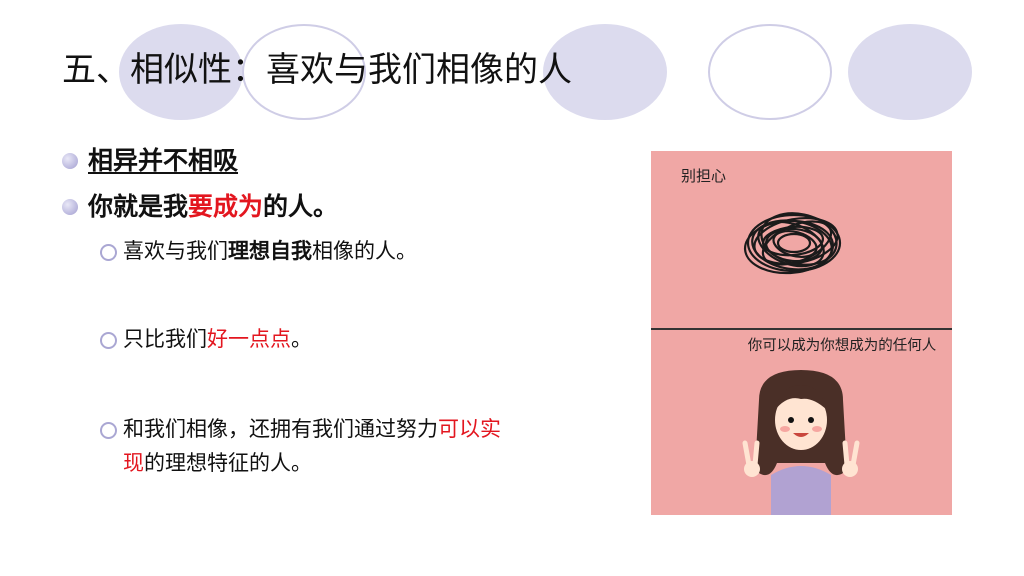  What do you see at coordinates (792, 243) in the screenshot?
I see `scribble-icon` at bounding box center [792, 243].